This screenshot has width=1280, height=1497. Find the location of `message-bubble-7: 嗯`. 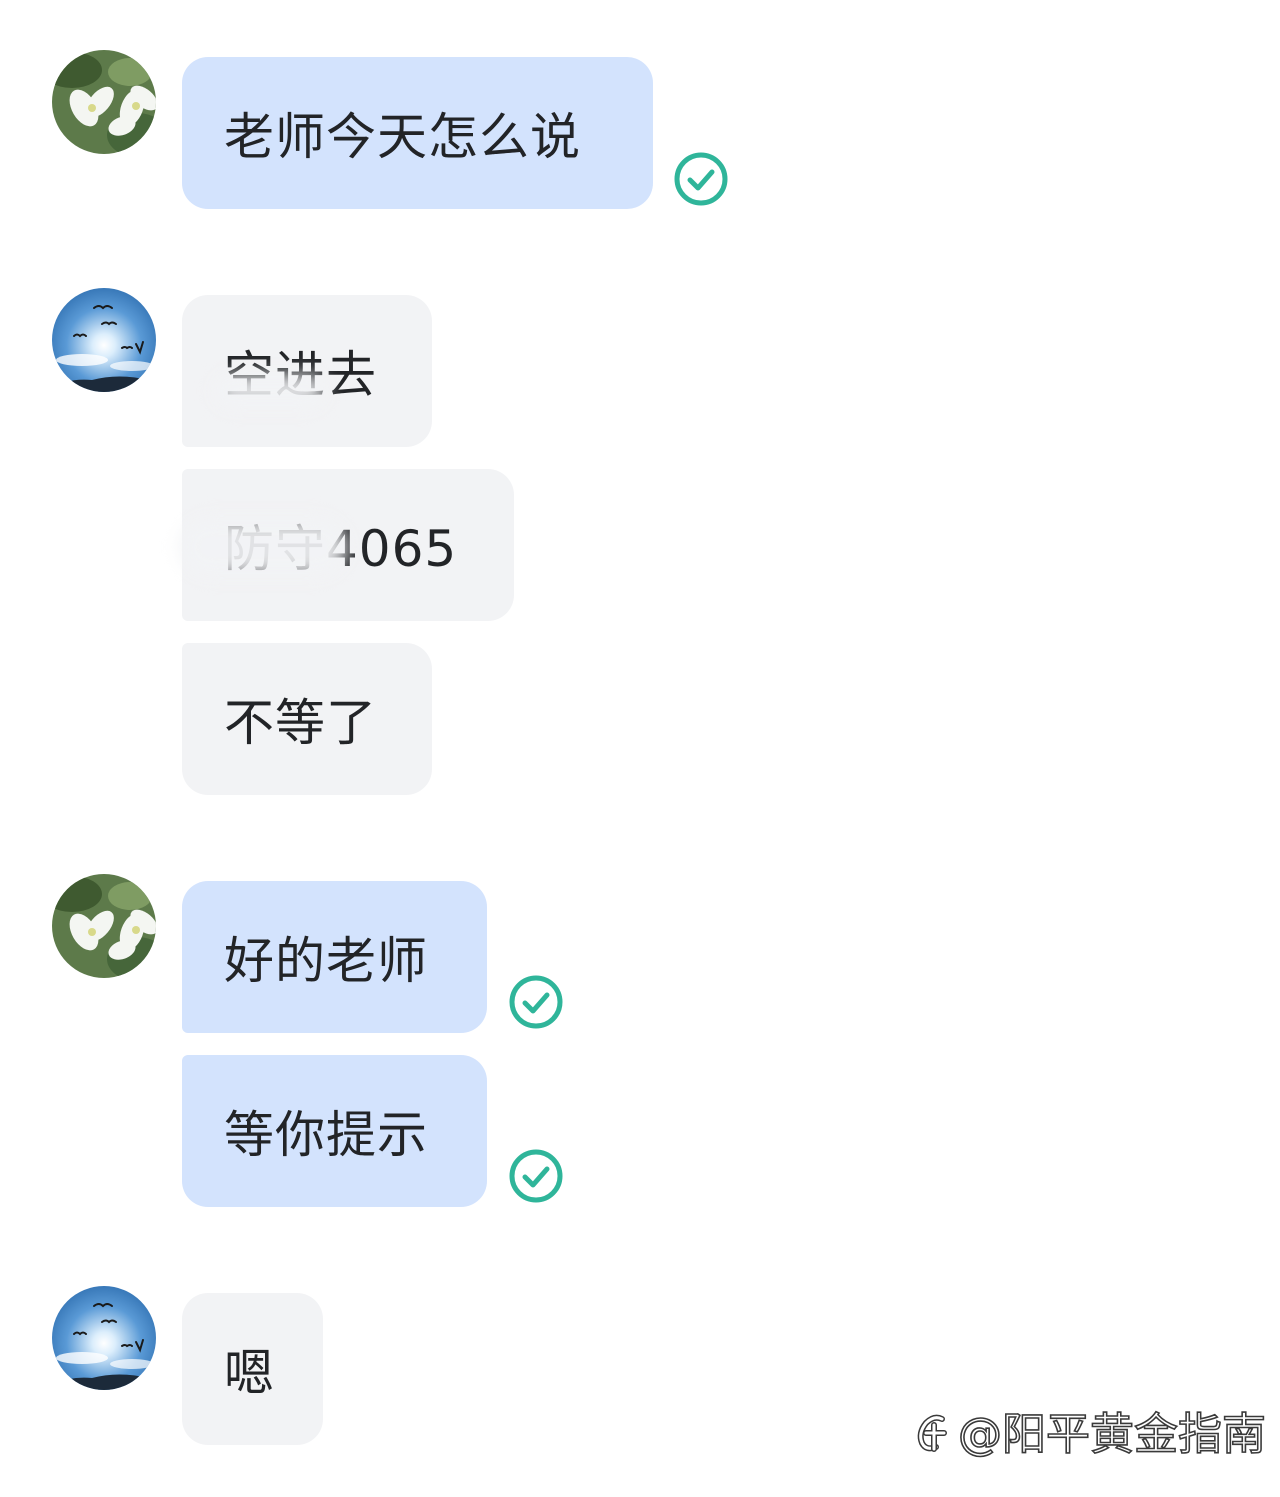

message-bubble-7: 嗯 is located at coordinates (252, 1369).